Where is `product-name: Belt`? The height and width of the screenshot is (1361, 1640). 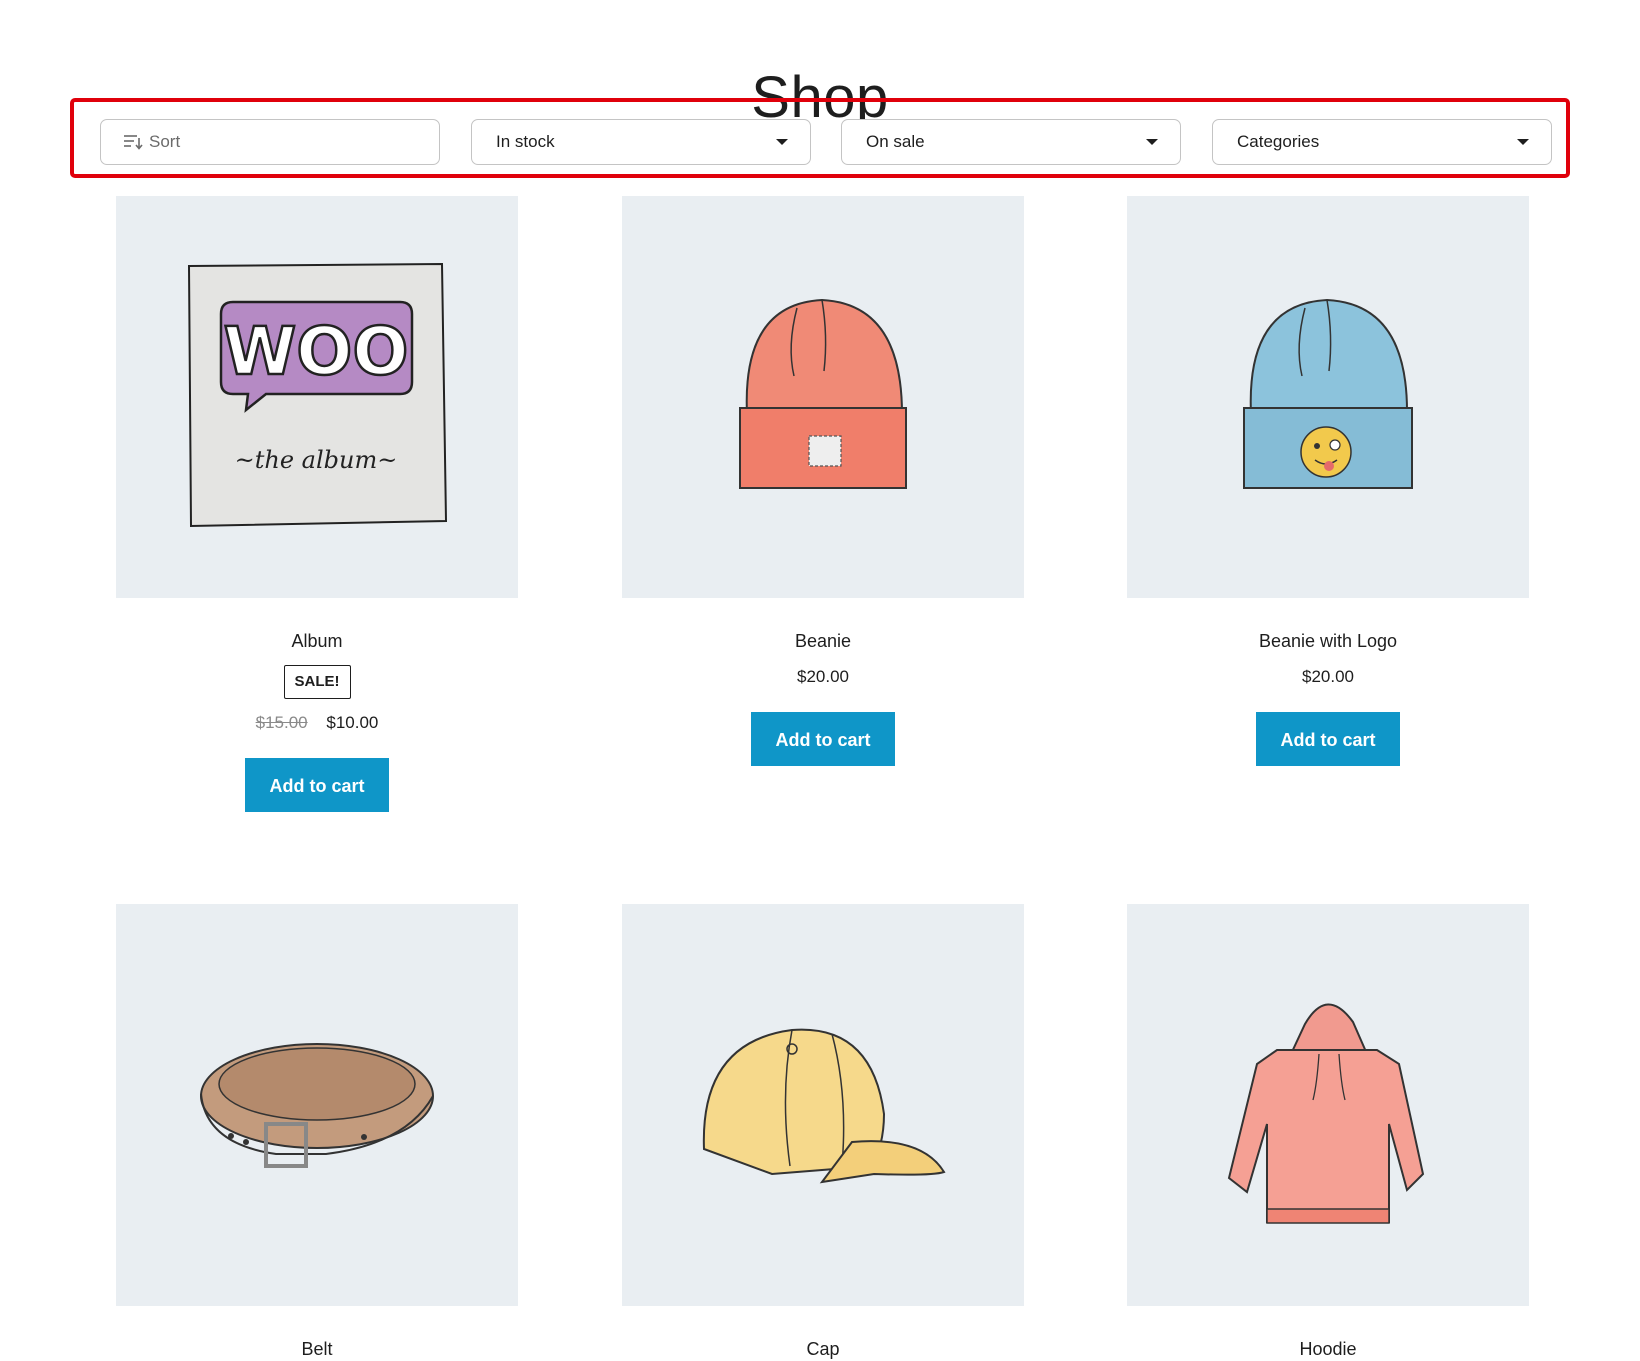 product-name: Belt is located at coordinates (317, 1349).